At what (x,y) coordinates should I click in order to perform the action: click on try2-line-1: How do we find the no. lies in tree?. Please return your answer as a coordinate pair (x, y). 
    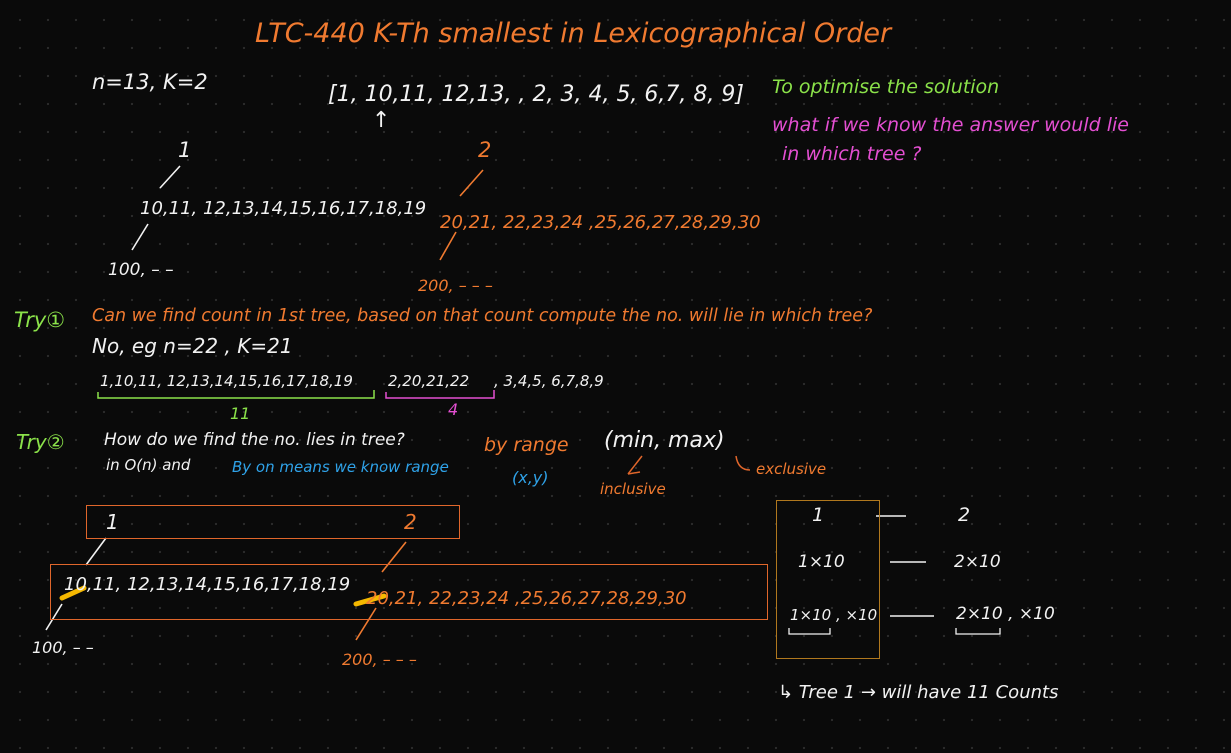
    Looking at the image, I should click on (254, 440).